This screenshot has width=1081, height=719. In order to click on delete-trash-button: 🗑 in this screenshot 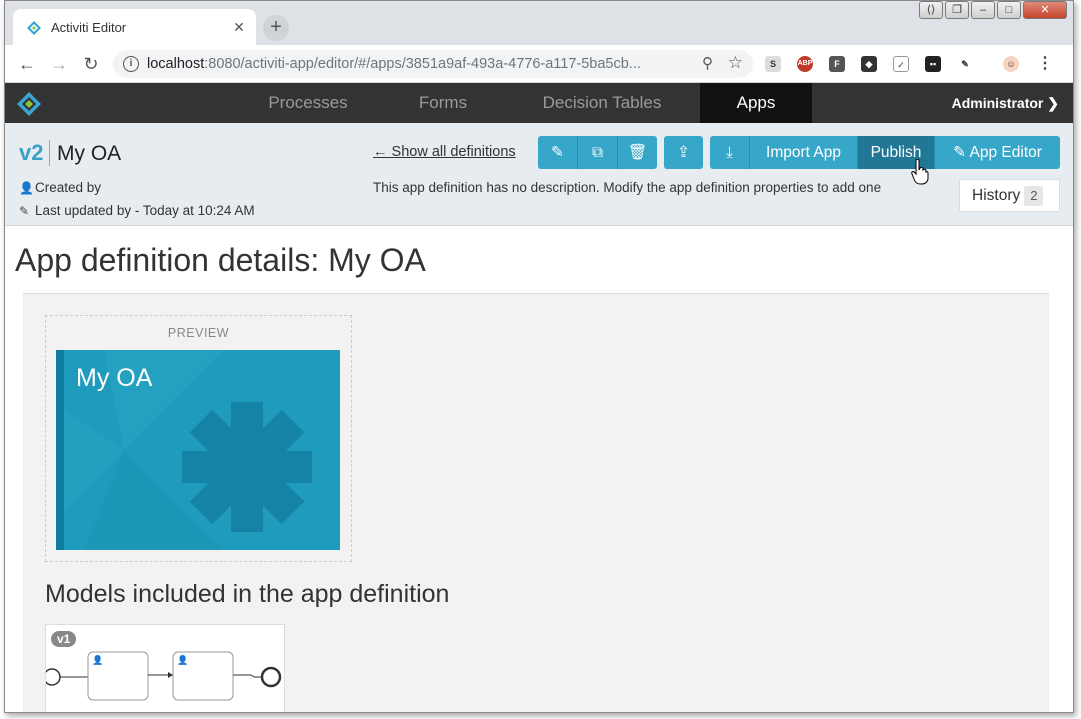, I will do `click(637, 152)`.